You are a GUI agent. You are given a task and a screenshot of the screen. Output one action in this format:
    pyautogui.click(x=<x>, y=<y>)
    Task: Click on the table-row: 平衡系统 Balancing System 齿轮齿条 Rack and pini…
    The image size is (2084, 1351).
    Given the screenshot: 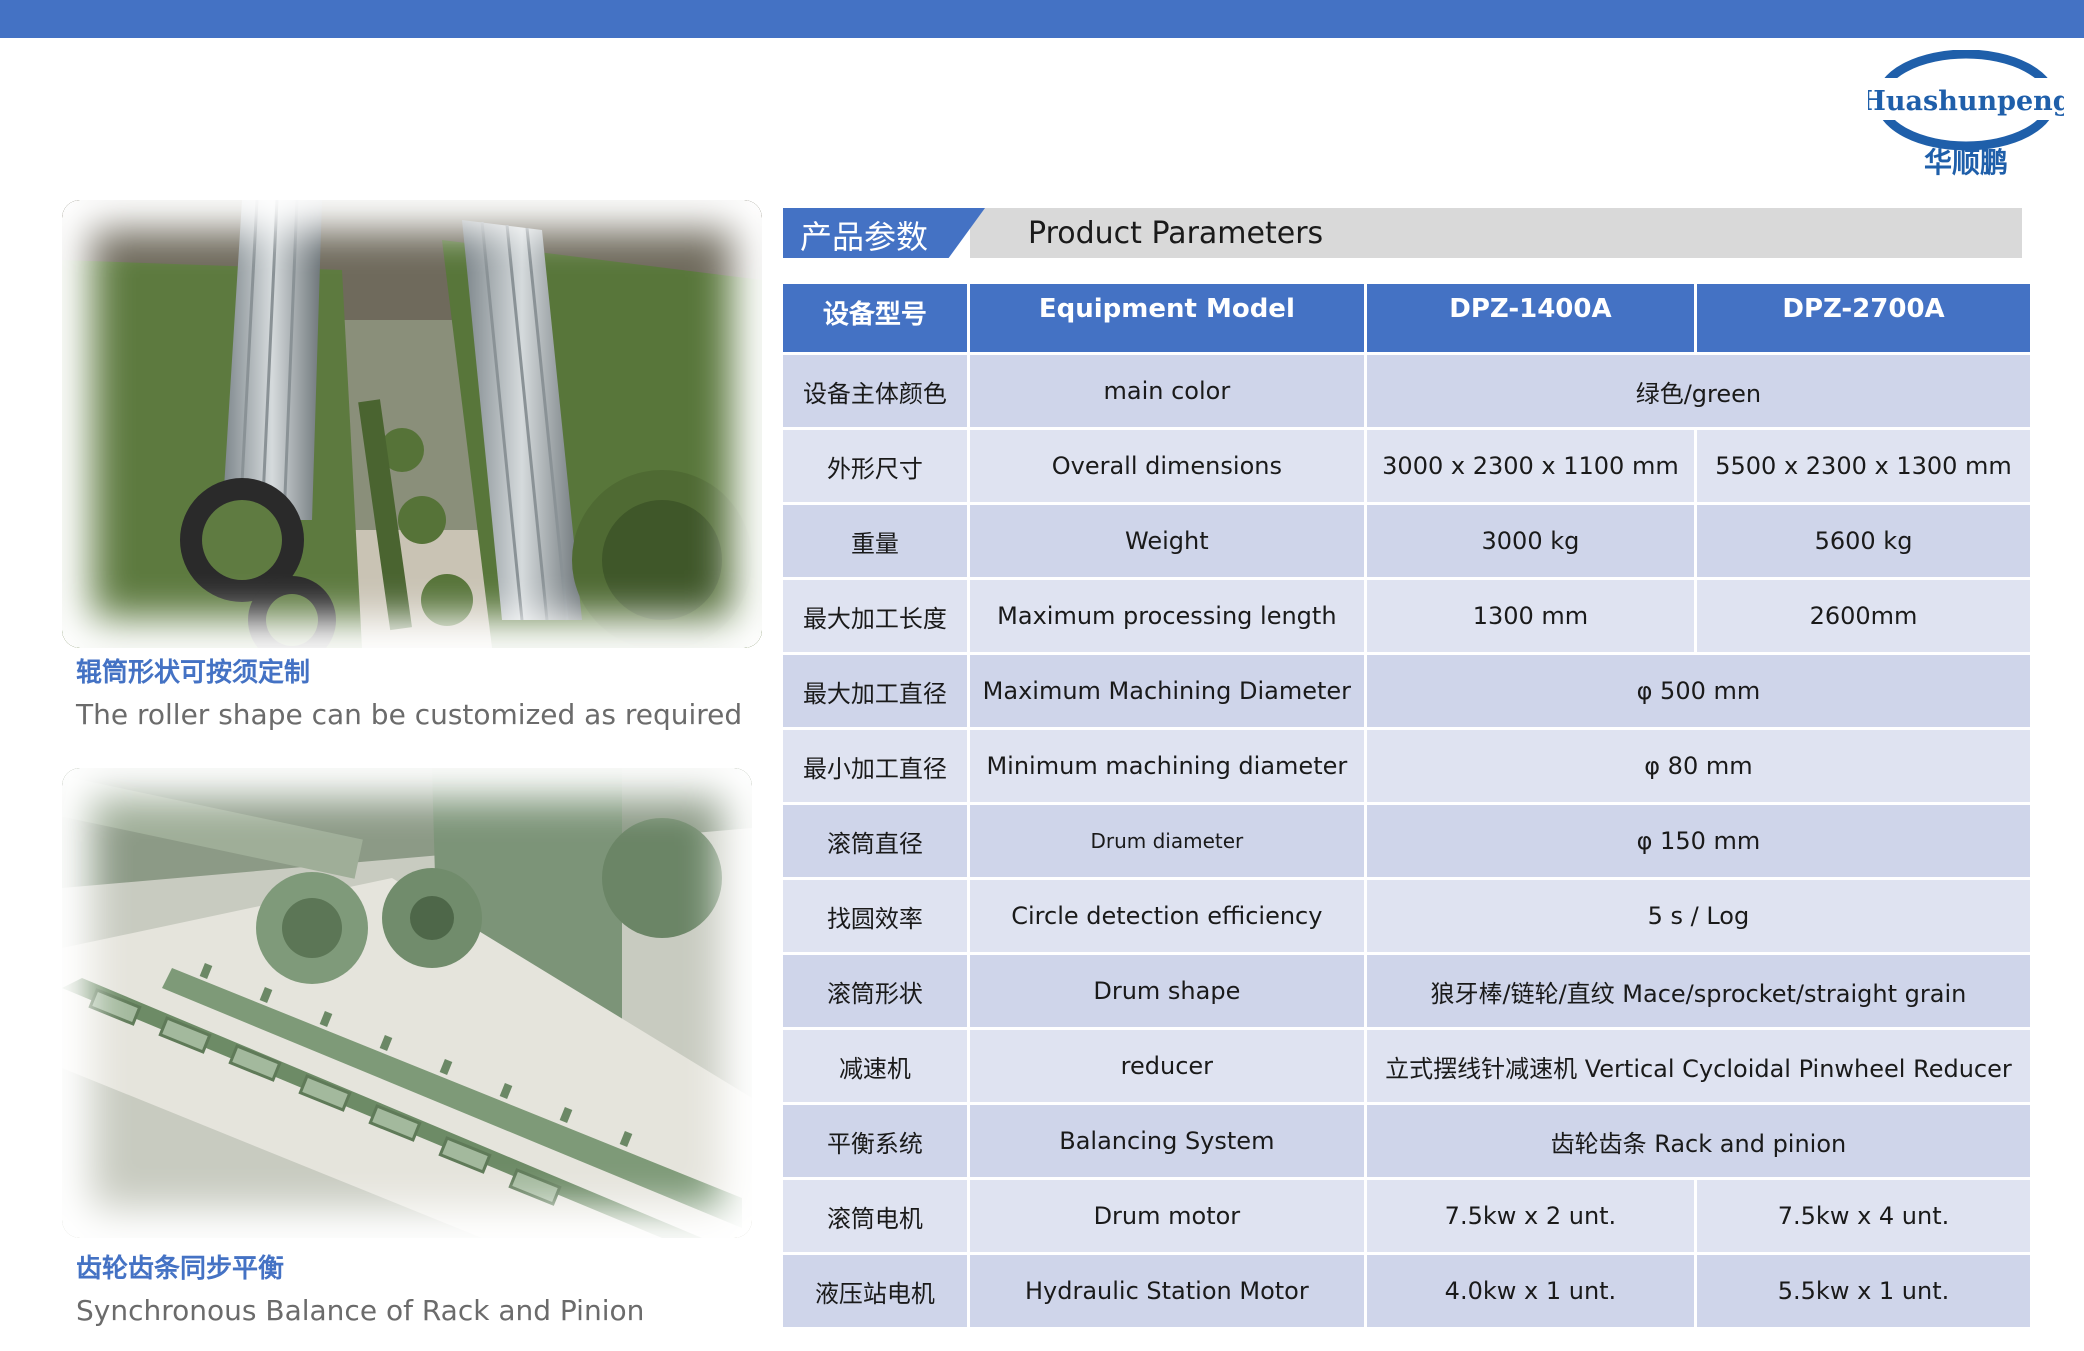 What is the action you would take?
    pyautogui.click(x=1406, y=1141)
    